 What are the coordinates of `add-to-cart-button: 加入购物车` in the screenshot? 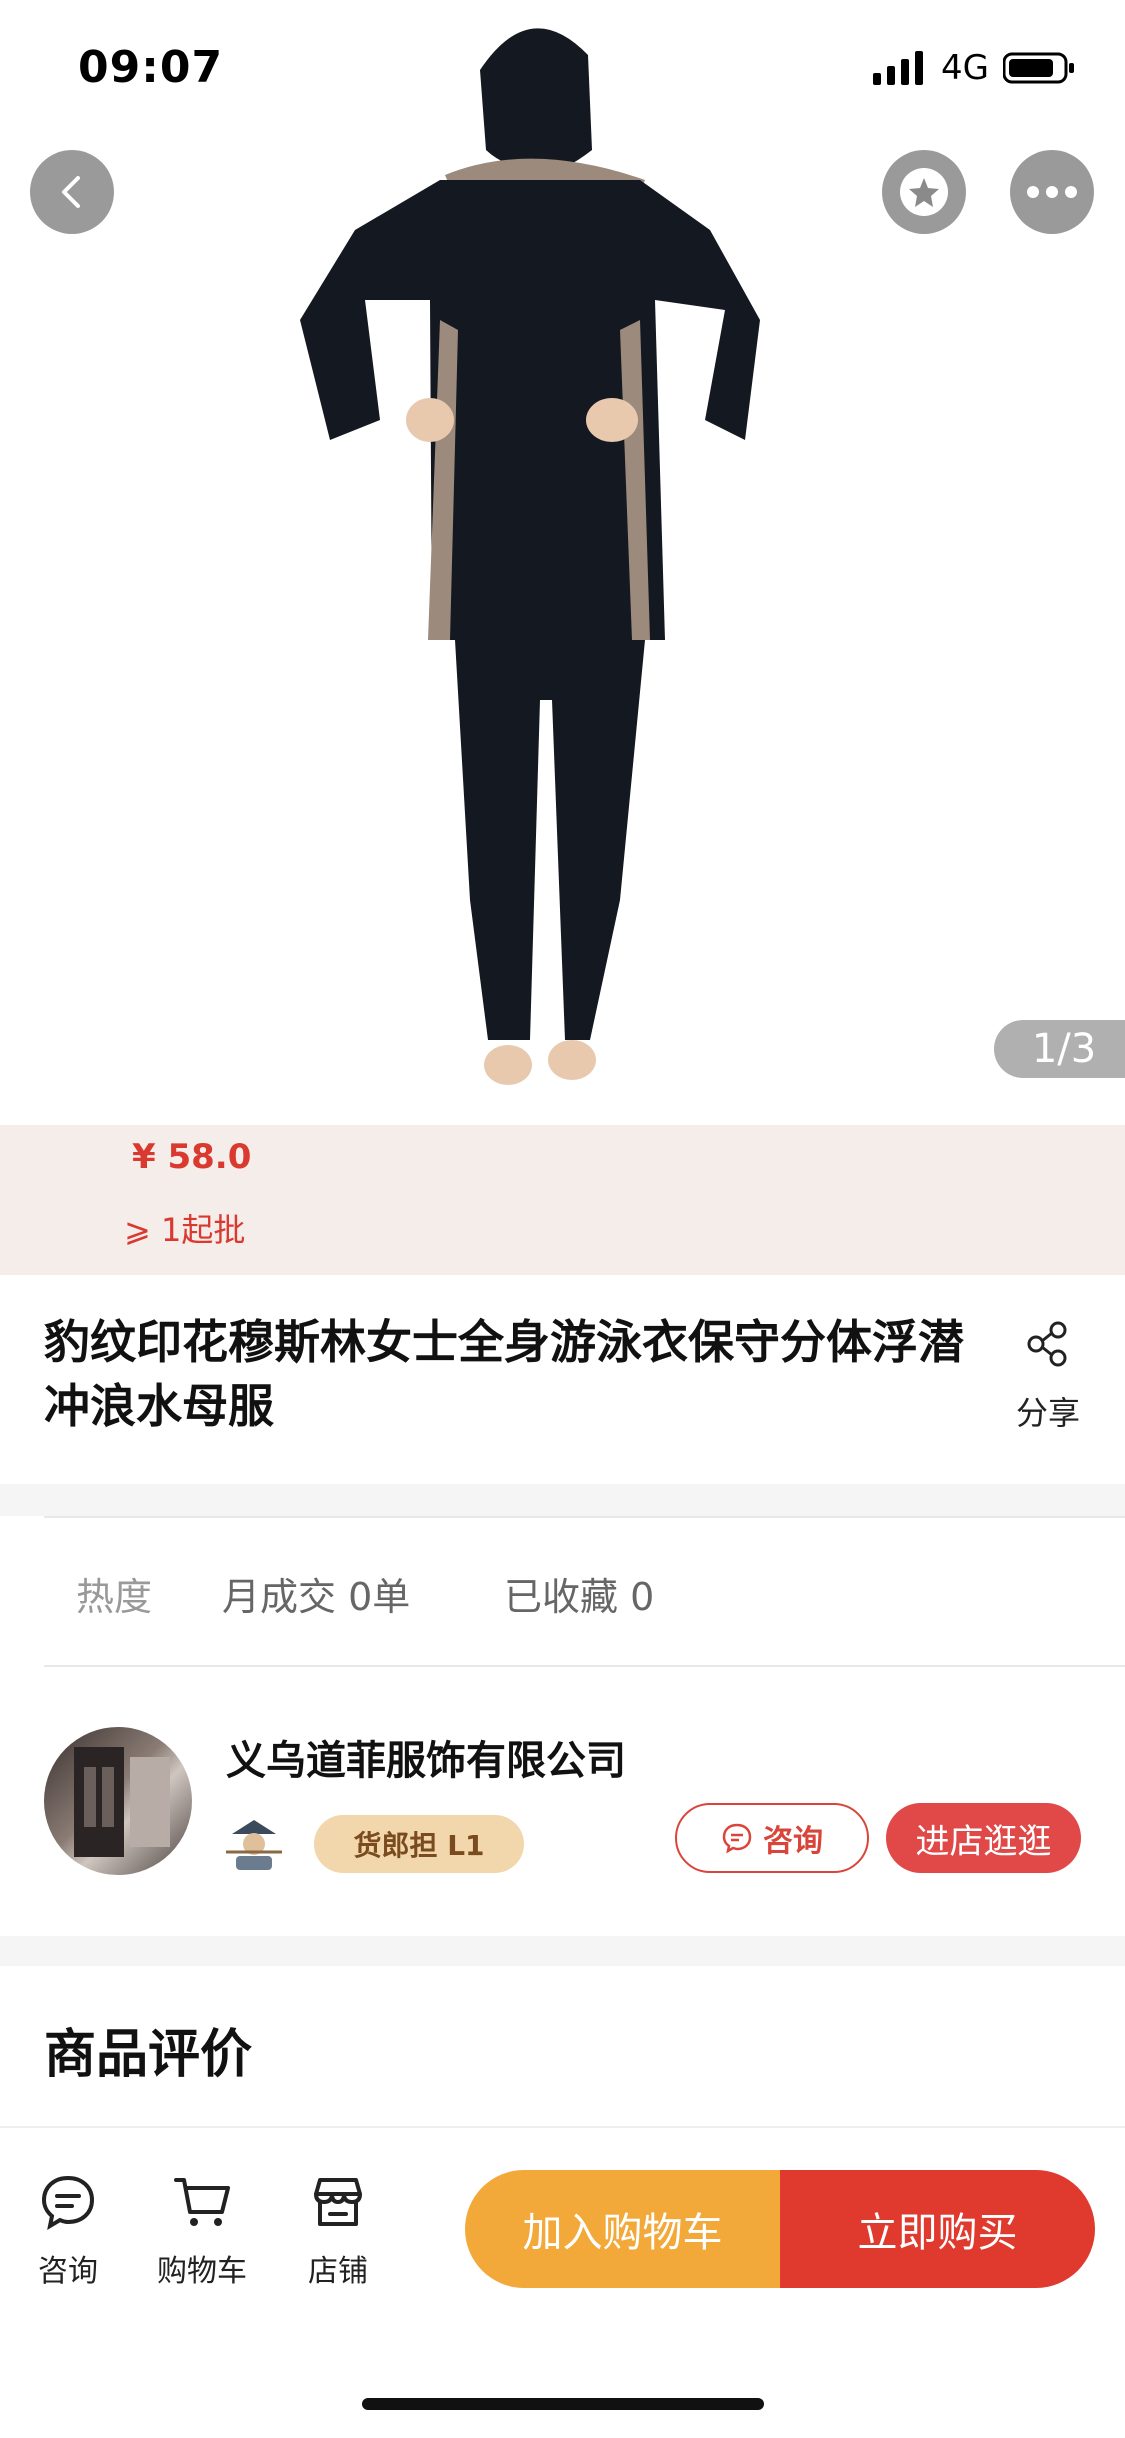 It's located at (622, 2229).